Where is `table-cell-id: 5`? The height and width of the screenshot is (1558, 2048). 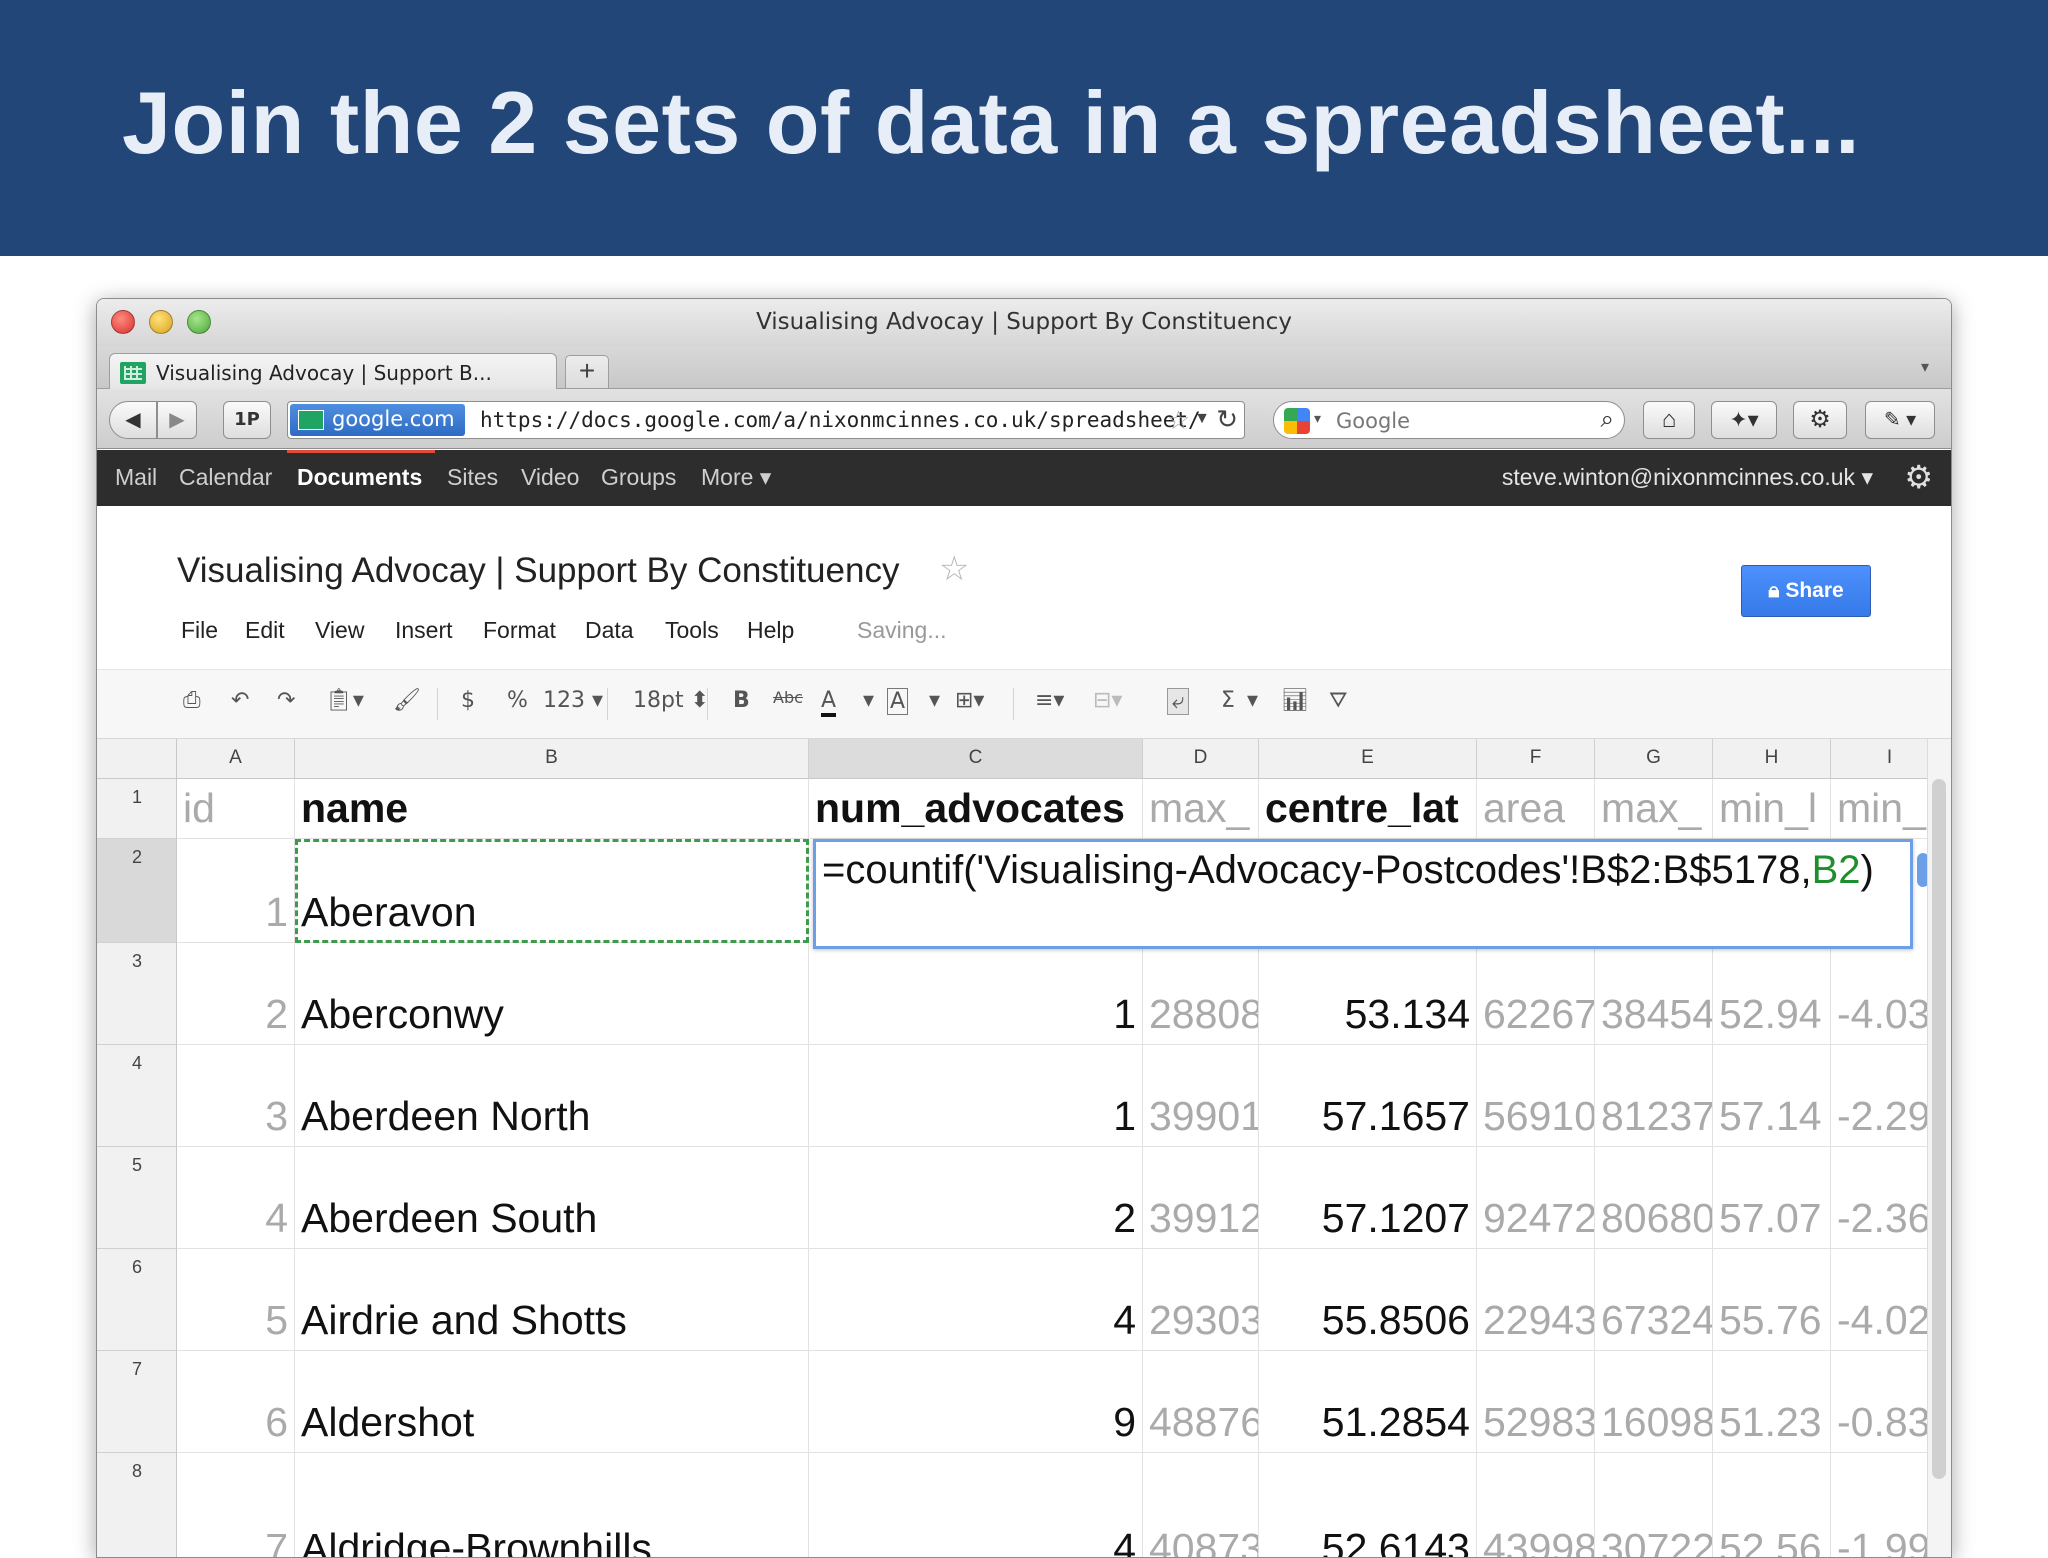 table-cell-id: 5 is located at coordinates (236, 1300).